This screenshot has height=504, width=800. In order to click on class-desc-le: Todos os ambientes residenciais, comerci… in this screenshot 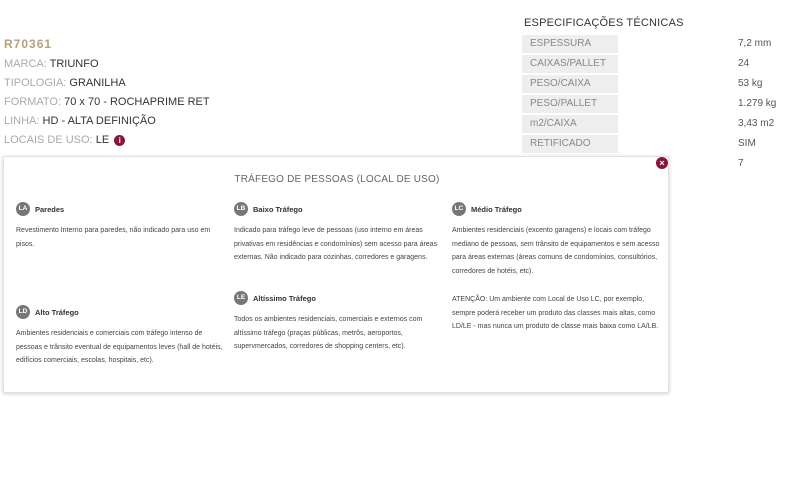, I will do `click(328, 333)`.